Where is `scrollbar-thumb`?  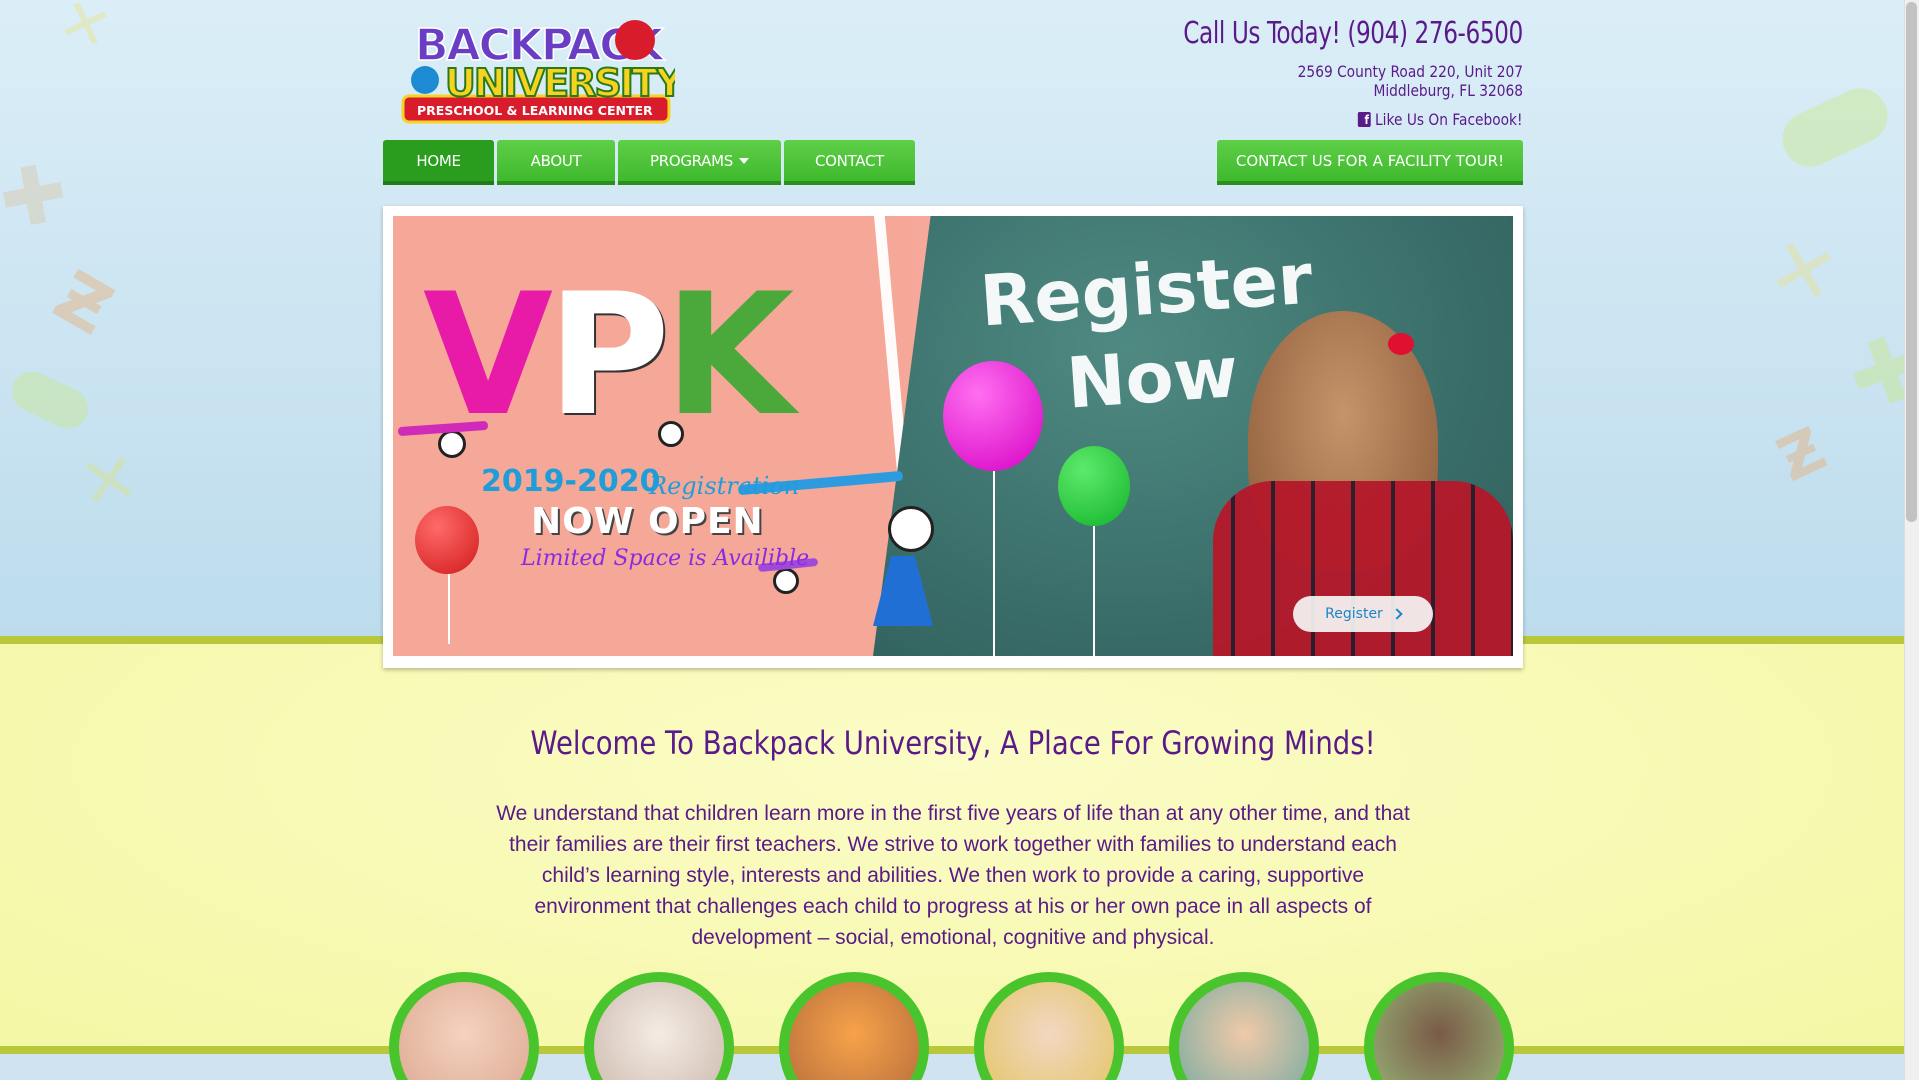
scrollbar-thumb is located at coordinates (1911, 262).